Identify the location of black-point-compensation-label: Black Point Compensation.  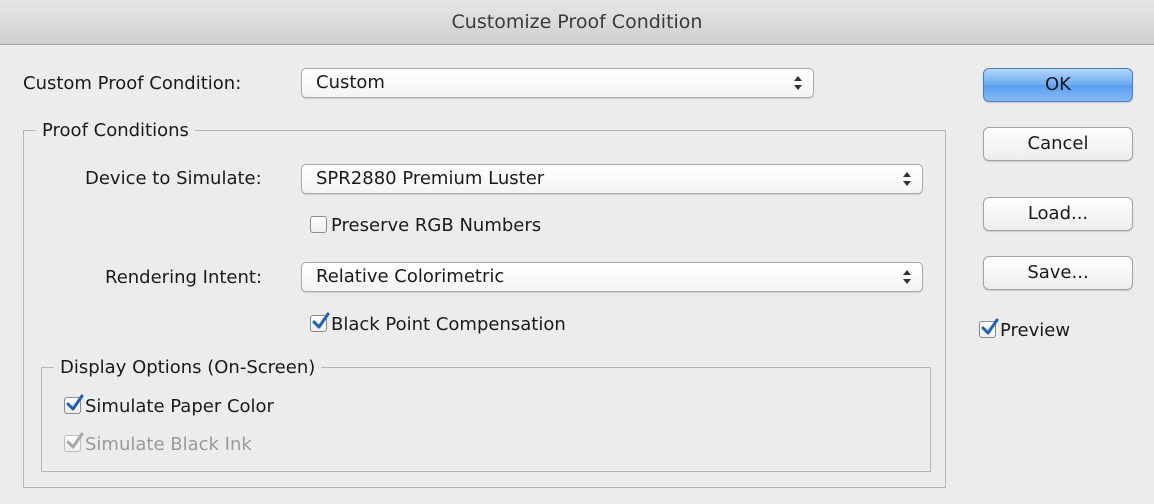
(448, 324).